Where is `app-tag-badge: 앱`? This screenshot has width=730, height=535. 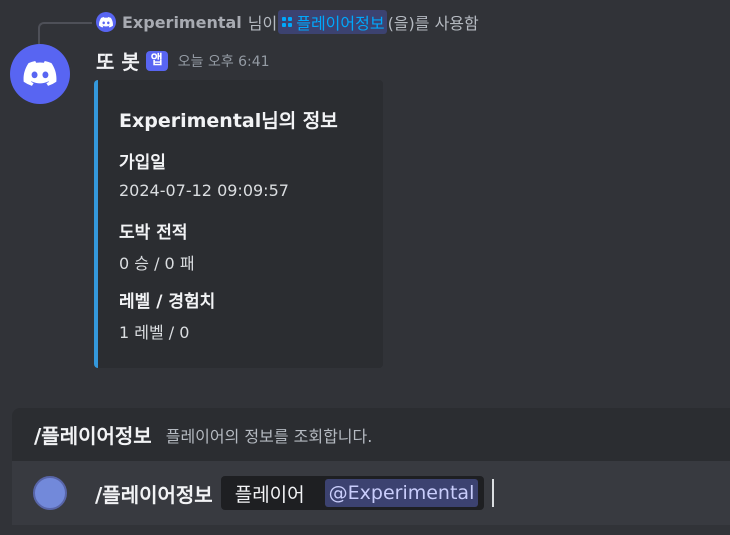
app-tag-badge: 앱 is located at coordinates (156, 60).